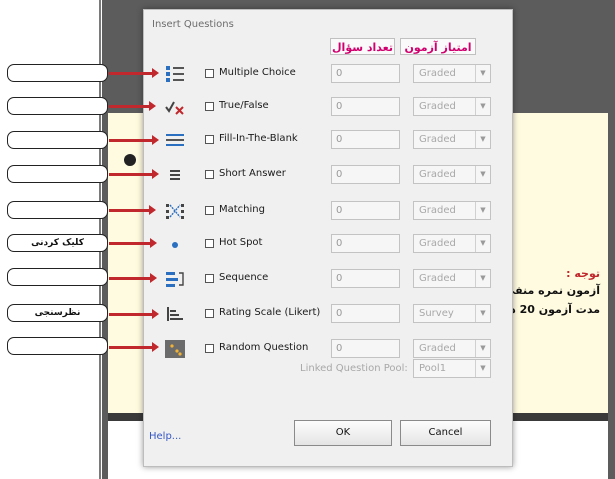 Image resolution: width=615 pixels, height=479 pixels. I want to click on linked-pool-label: Linked Question Pool:, so click(354, 368).